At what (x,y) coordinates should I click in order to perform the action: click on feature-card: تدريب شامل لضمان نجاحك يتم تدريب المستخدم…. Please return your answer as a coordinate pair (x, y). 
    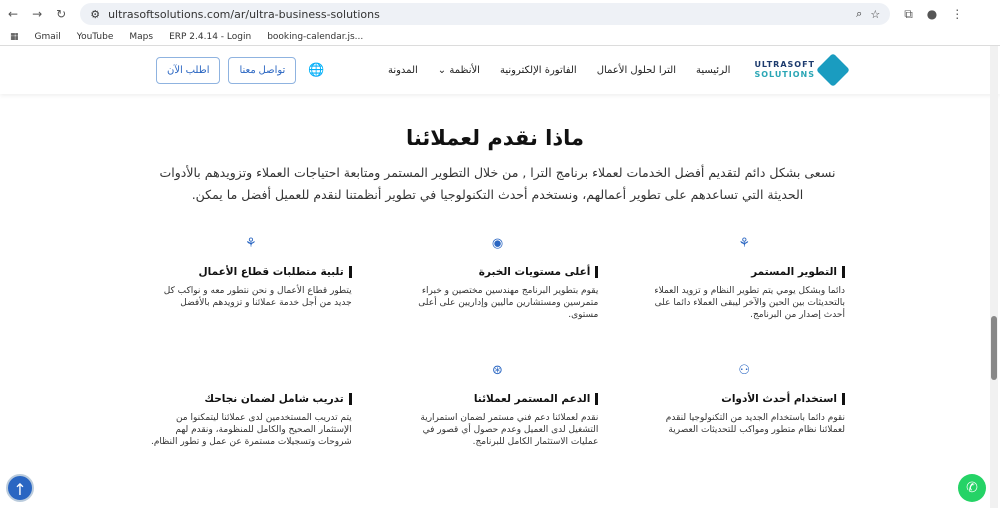
    Looking at the image, I should click on (251, 415).